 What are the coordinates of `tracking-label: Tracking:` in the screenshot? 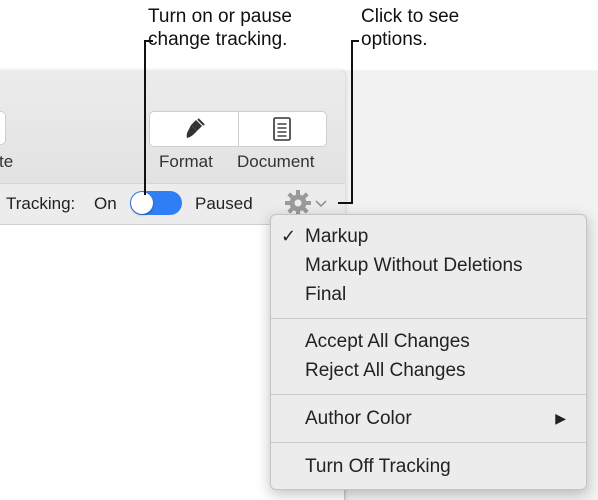 It's located at (41, 203).